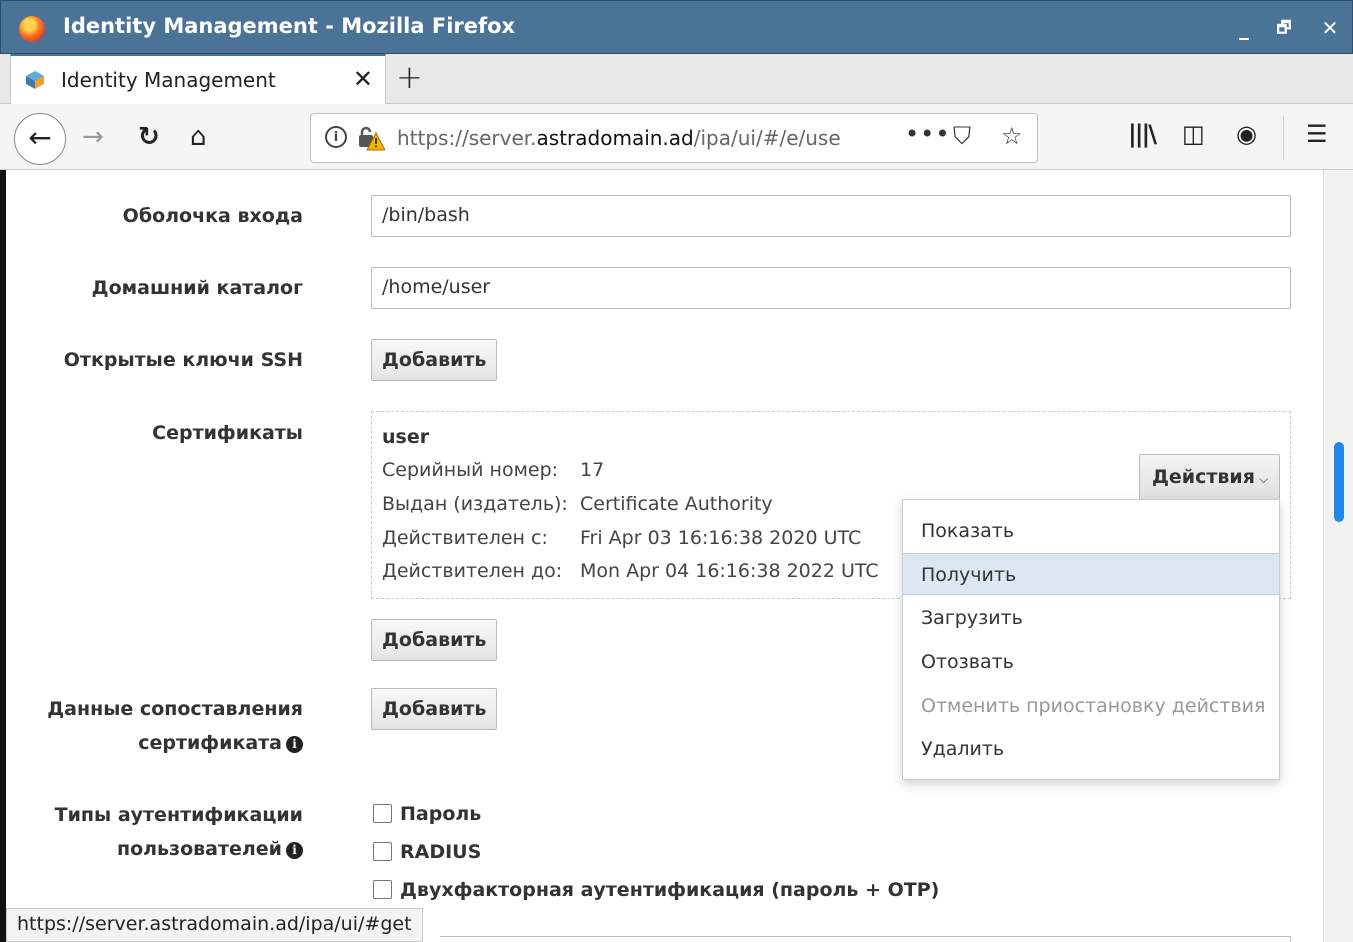 This screenshot has height=942, width=1353. What do you see at coordinates (1142, 134) in the screenshot?
I see `library-icon: |||\` at bounding box center [1142, 134].